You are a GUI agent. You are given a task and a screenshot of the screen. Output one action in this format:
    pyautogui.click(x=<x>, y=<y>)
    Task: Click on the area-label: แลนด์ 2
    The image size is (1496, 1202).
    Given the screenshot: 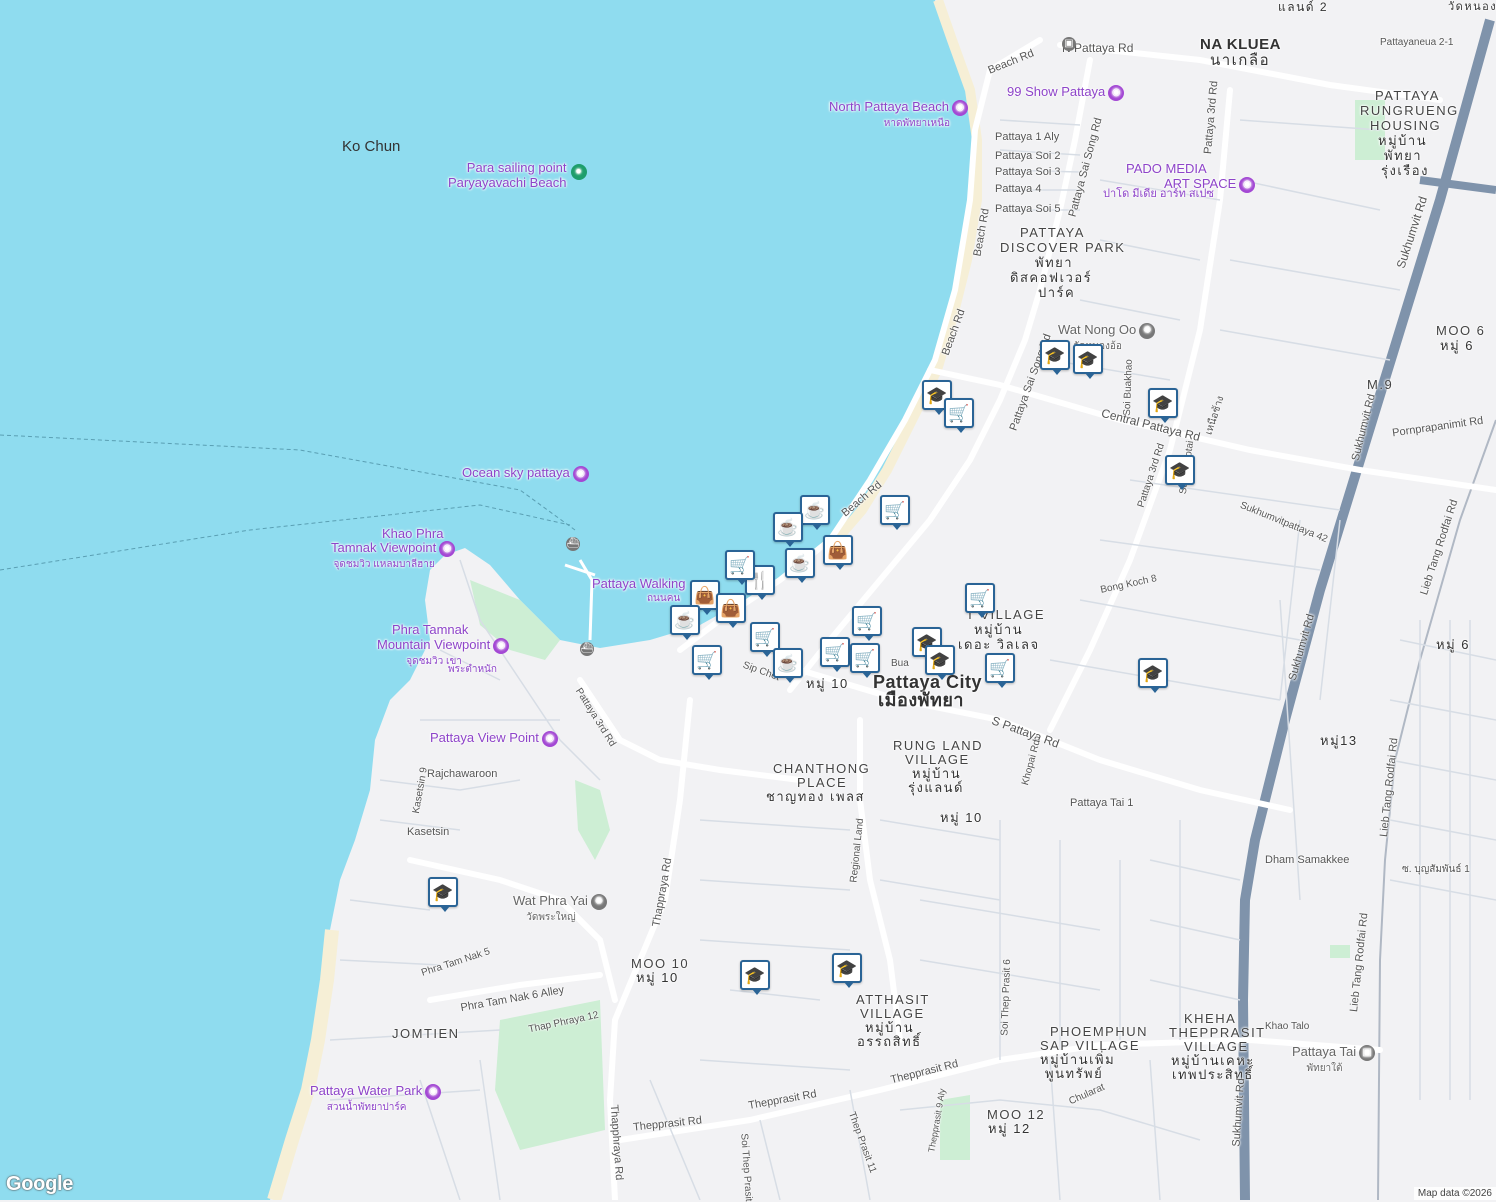 What is the action you would take?
    pyautogui.click(x=1303, y=7)
    